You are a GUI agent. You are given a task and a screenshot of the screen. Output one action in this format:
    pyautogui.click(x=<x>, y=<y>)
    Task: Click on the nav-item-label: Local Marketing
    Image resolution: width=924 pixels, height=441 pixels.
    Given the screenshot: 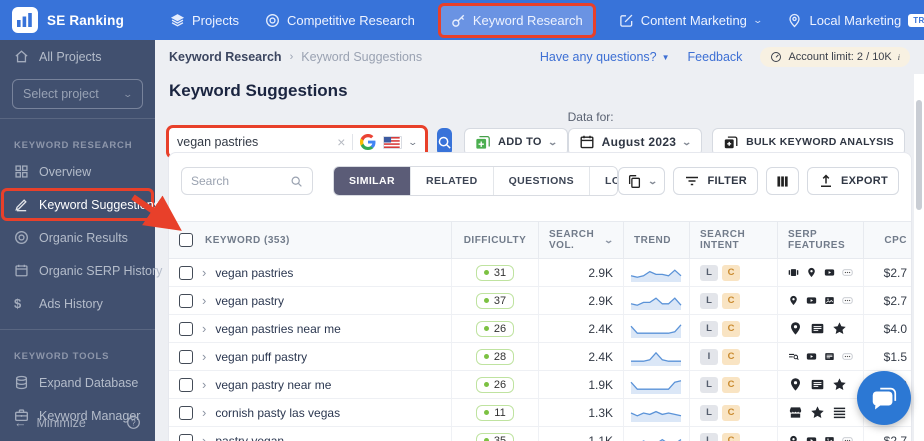 What is the action you would take?
    pyautogui.click(x=855, y=20)
    